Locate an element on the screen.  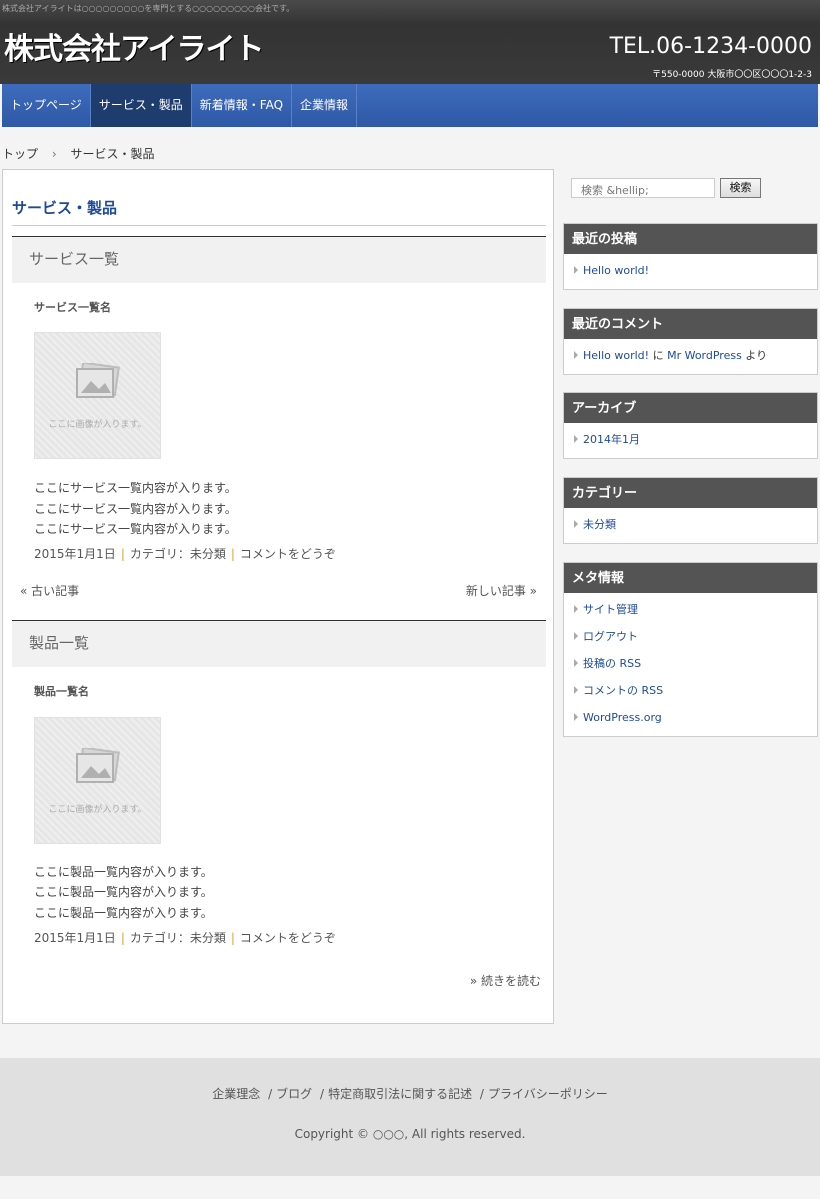
category-link: 未分類 is located at coordinates (599, 524).